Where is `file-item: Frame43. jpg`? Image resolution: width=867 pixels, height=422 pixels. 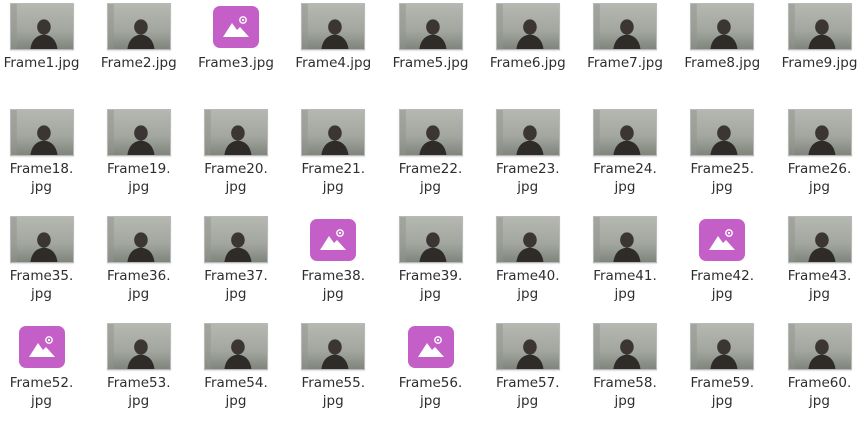 file-item: Frame43. jpg is located at coordinates (819, 258).